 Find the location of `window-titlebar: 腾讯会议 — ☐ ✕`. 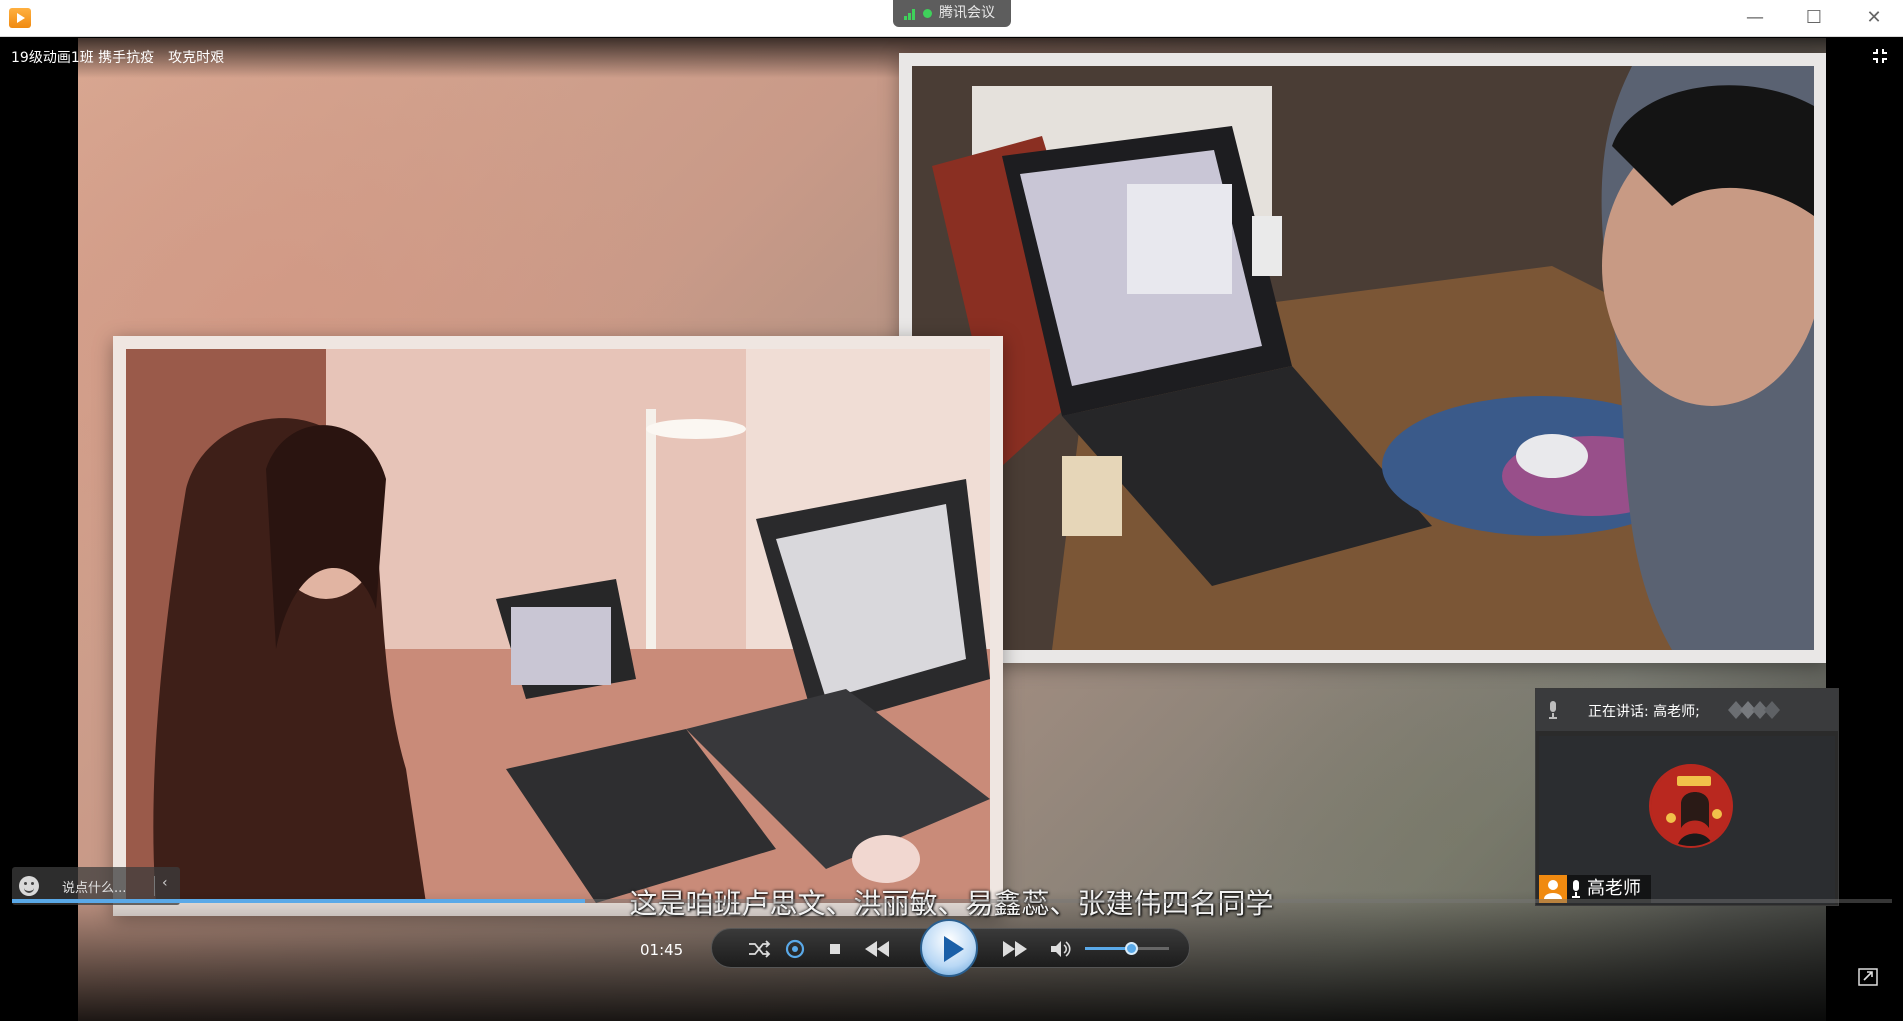

window-titlebar: 腾讯会议 — ☐ ✕ is located at coordinates (951, 18).